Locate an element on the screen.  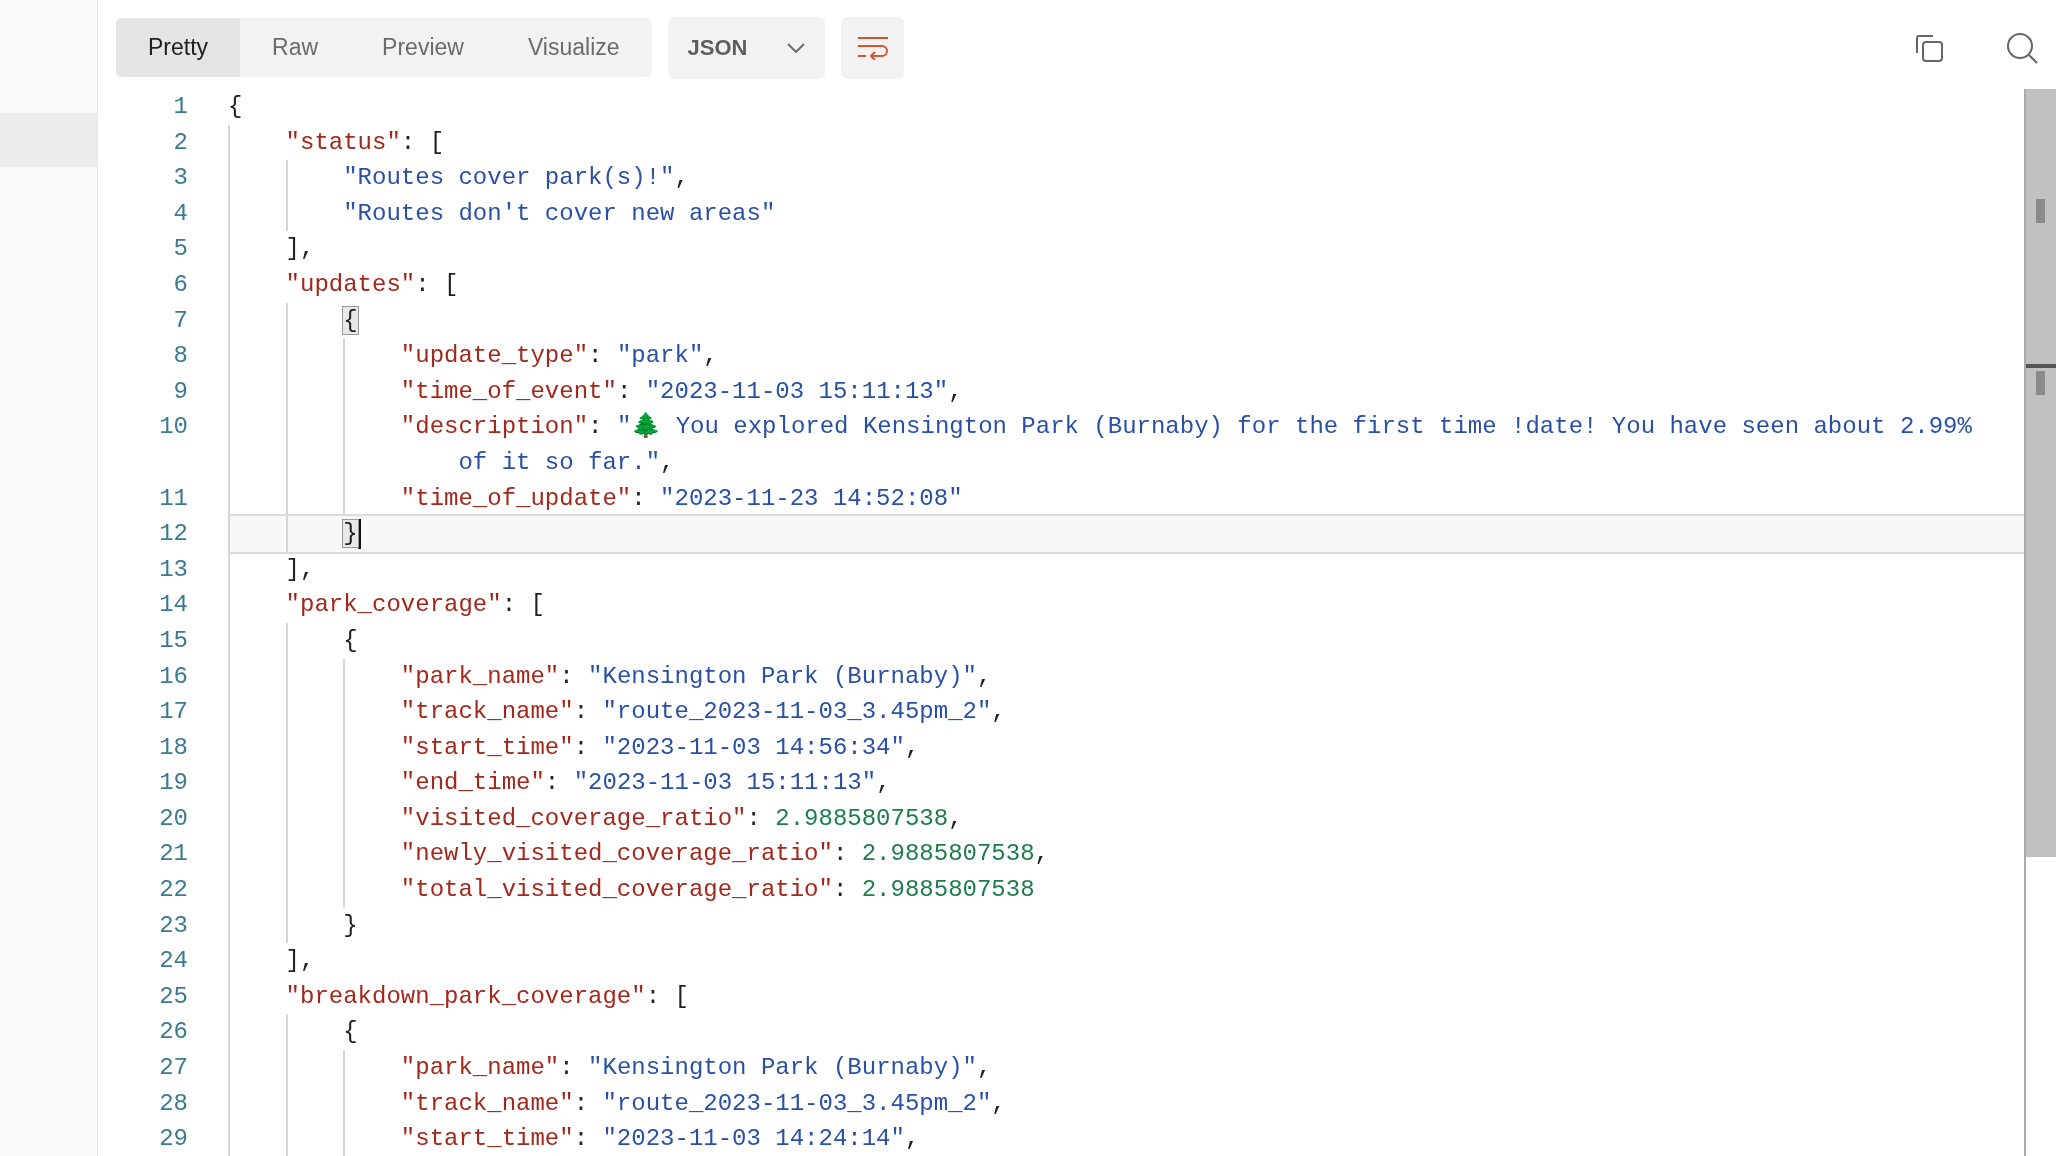
view-tab: Preview is located at coordinates (423, 47).